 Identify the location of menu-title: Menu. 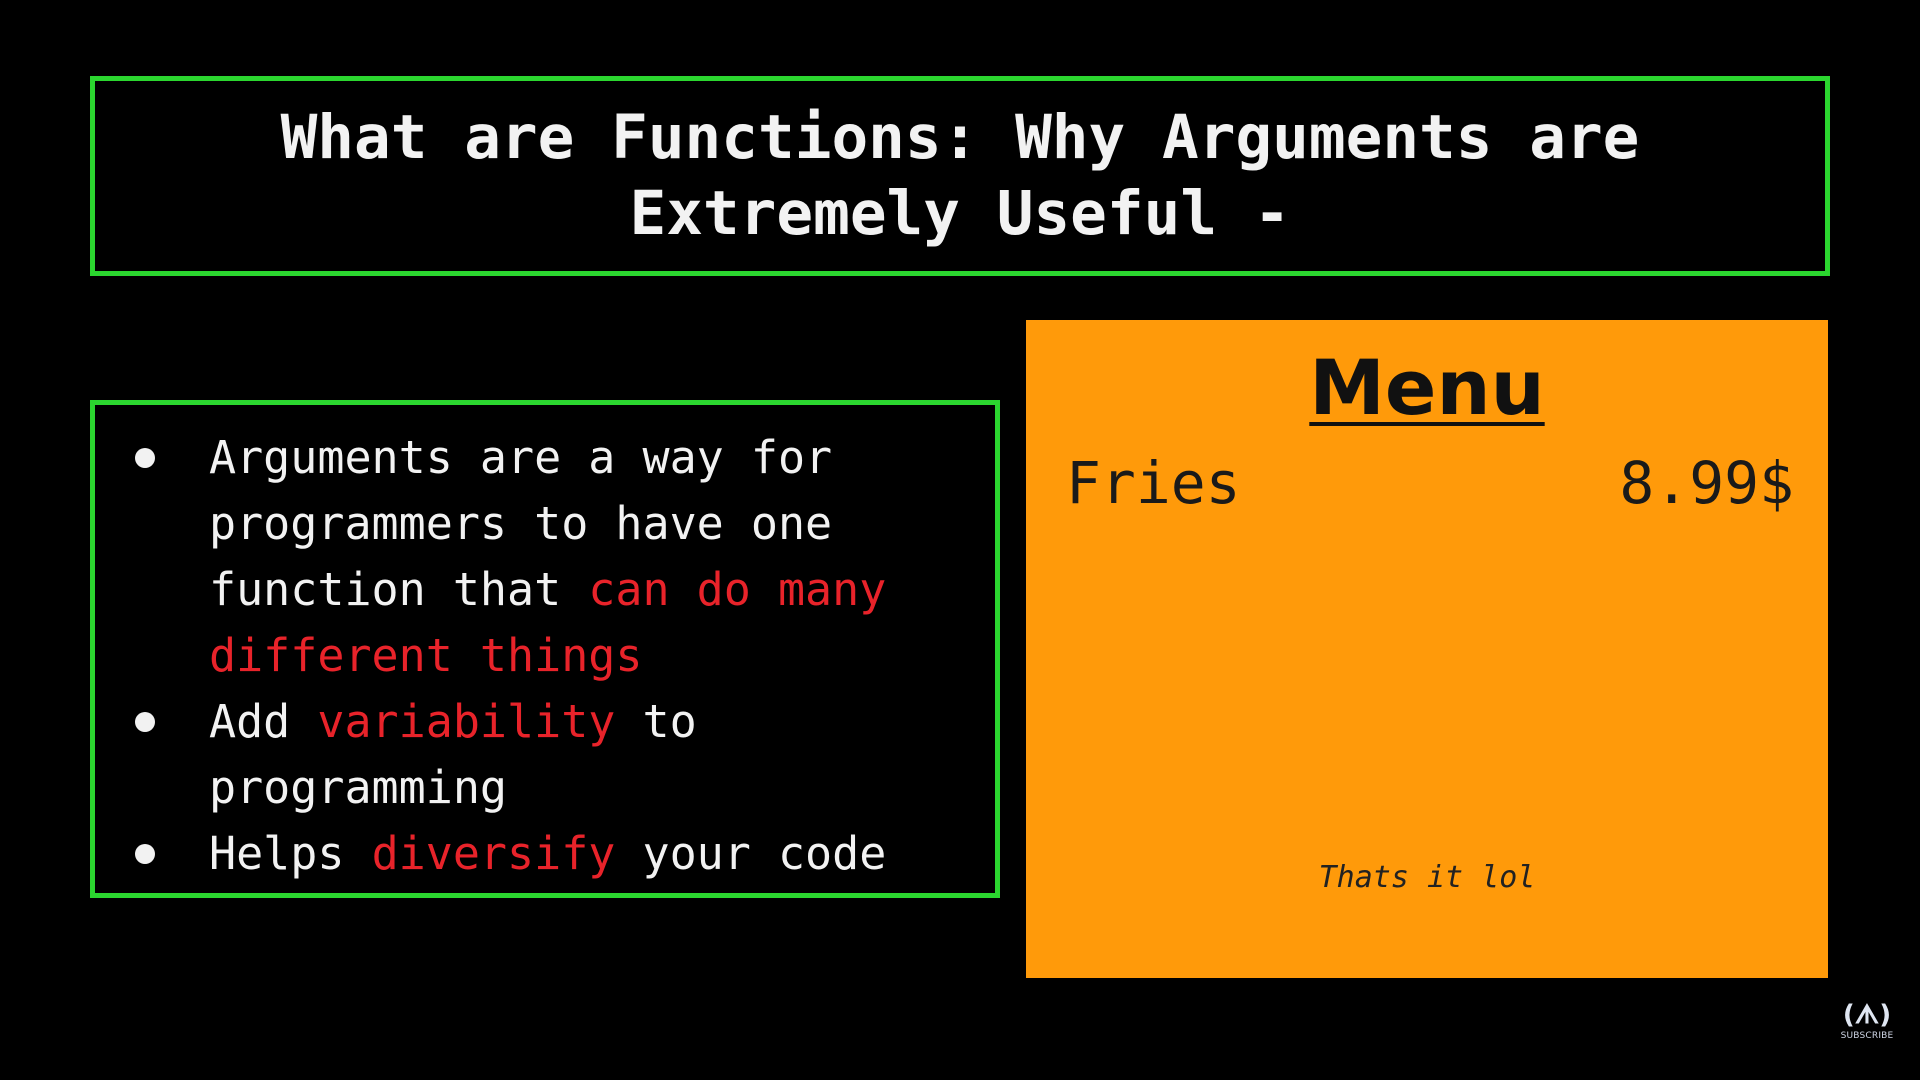
(1427, 387).